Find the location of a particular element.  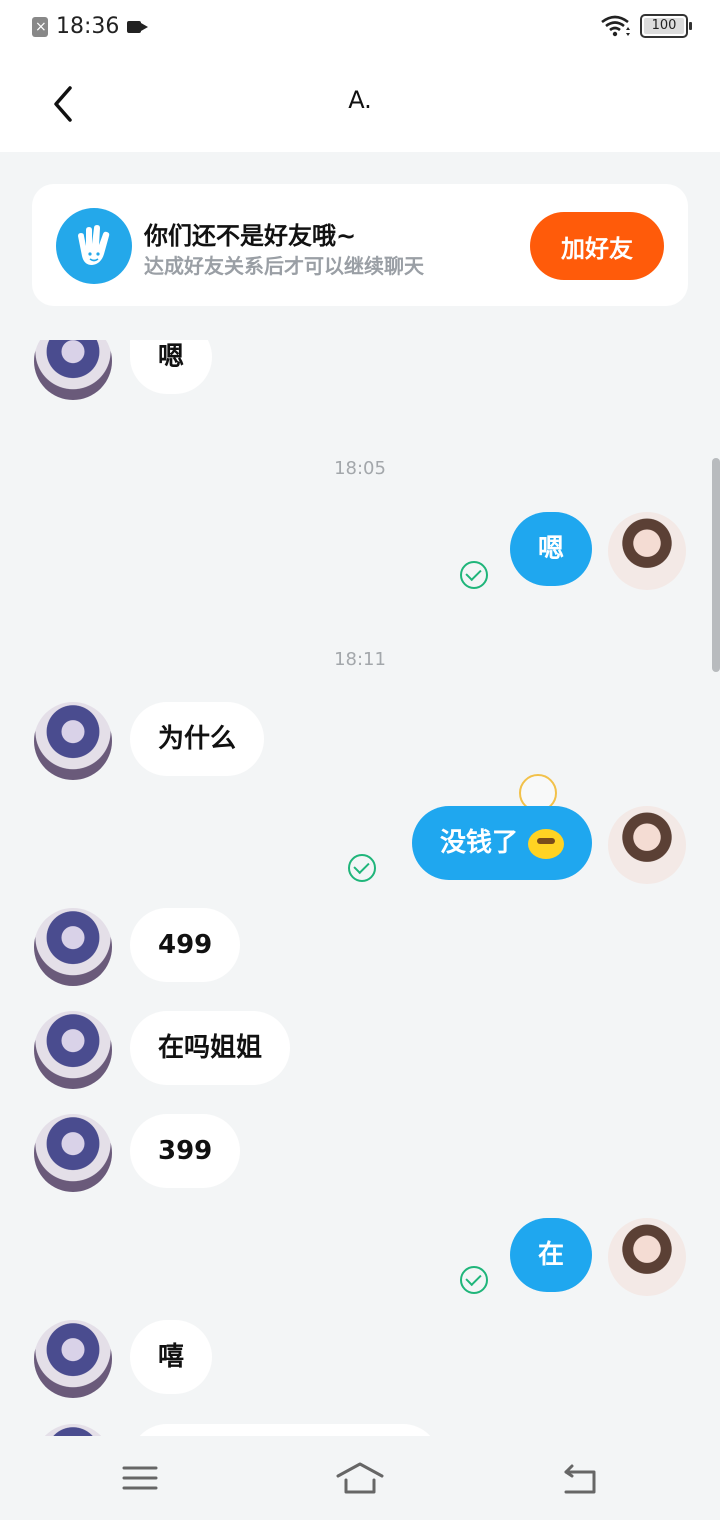

banner-title: 你们还不是好友哦~ is located at coordinates (250, 236).